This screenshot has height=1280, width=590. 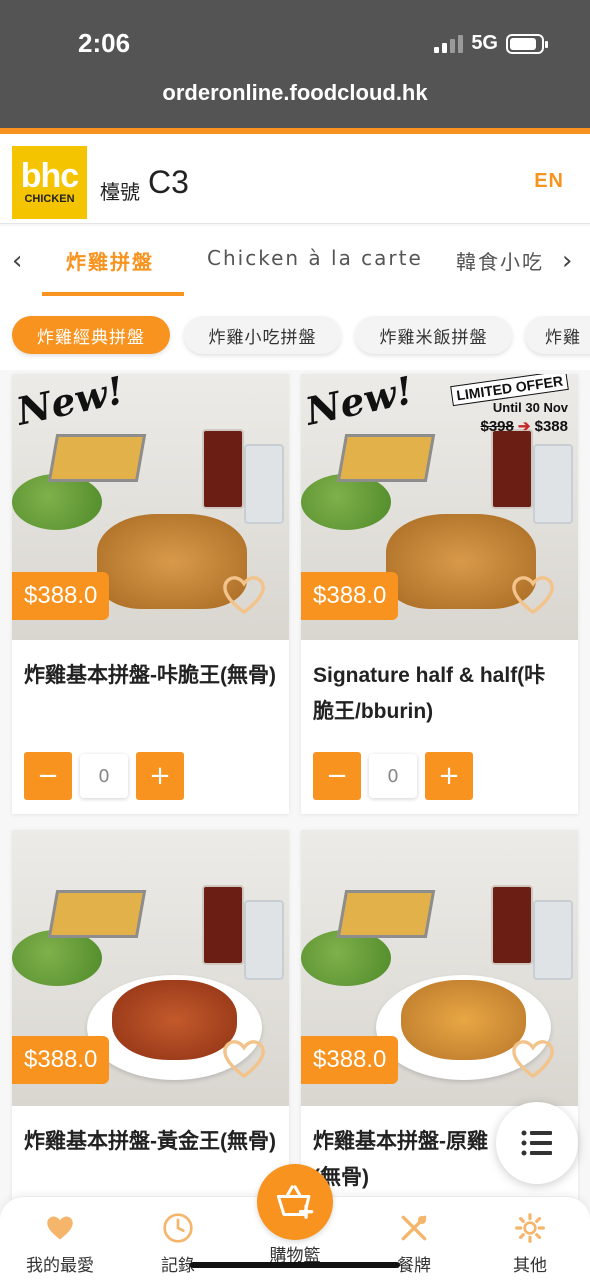 I want to click on chip-snack-platter: 炸雞小吃拼盤, so click(x=262, y=335).